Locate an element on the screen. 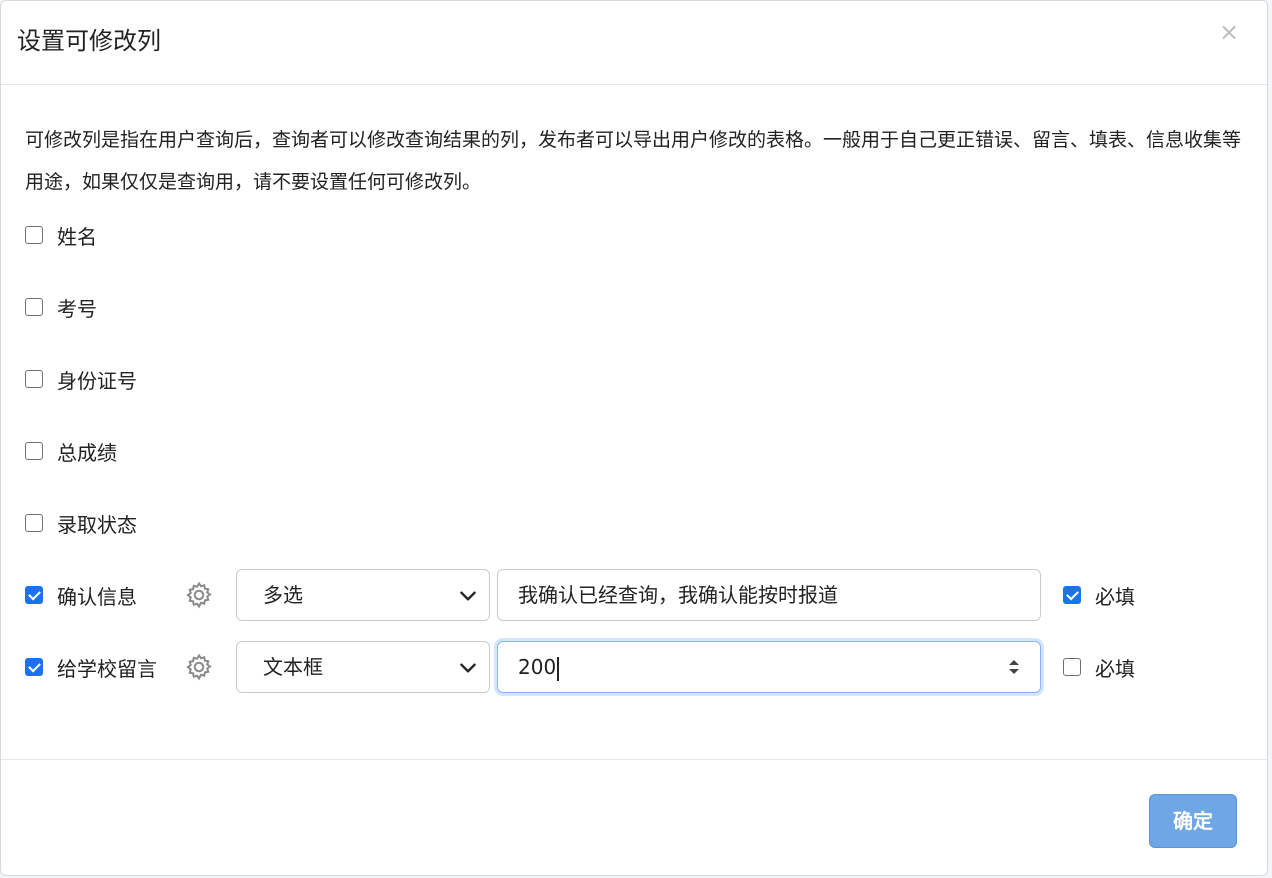  column-row-exam-number: 考号 is located at coordinates (61, 307).